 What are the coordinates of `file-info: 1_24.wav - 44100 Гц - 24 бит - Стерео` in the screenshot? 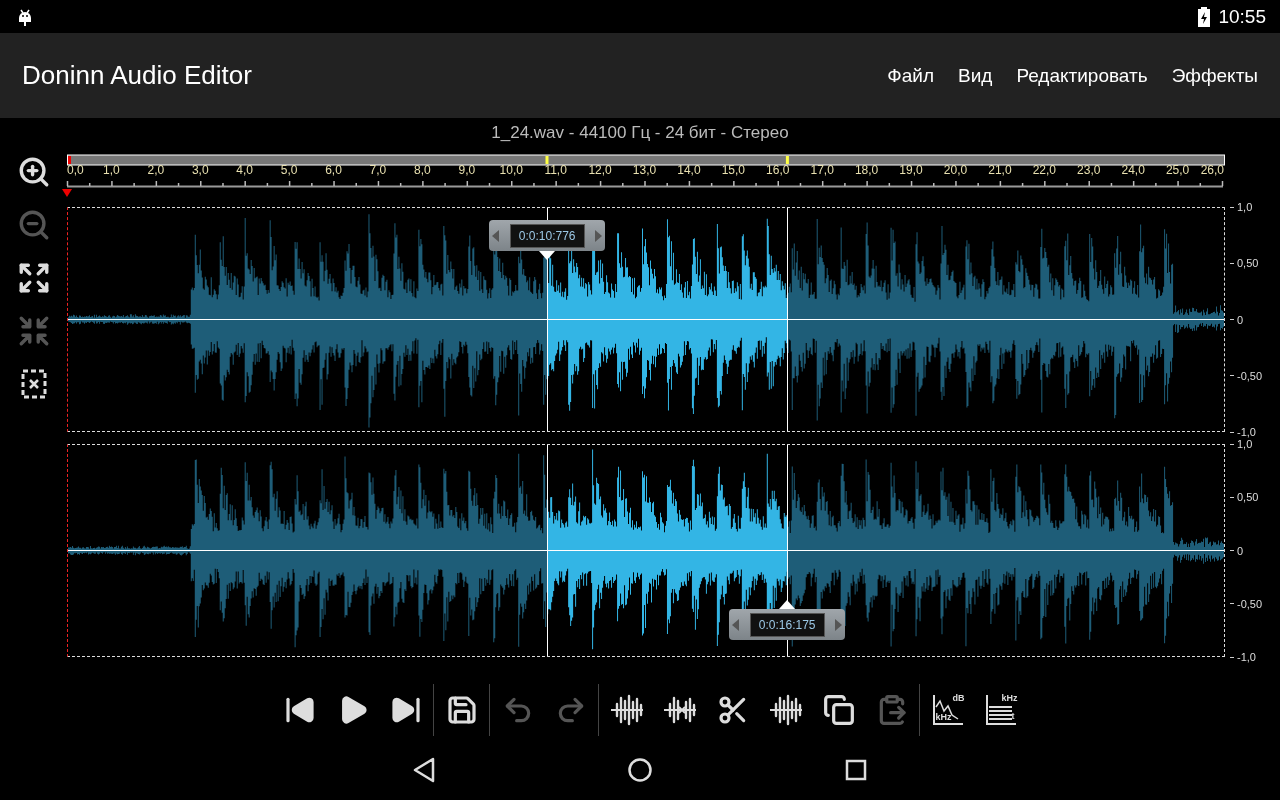 It's located at (640, 133).